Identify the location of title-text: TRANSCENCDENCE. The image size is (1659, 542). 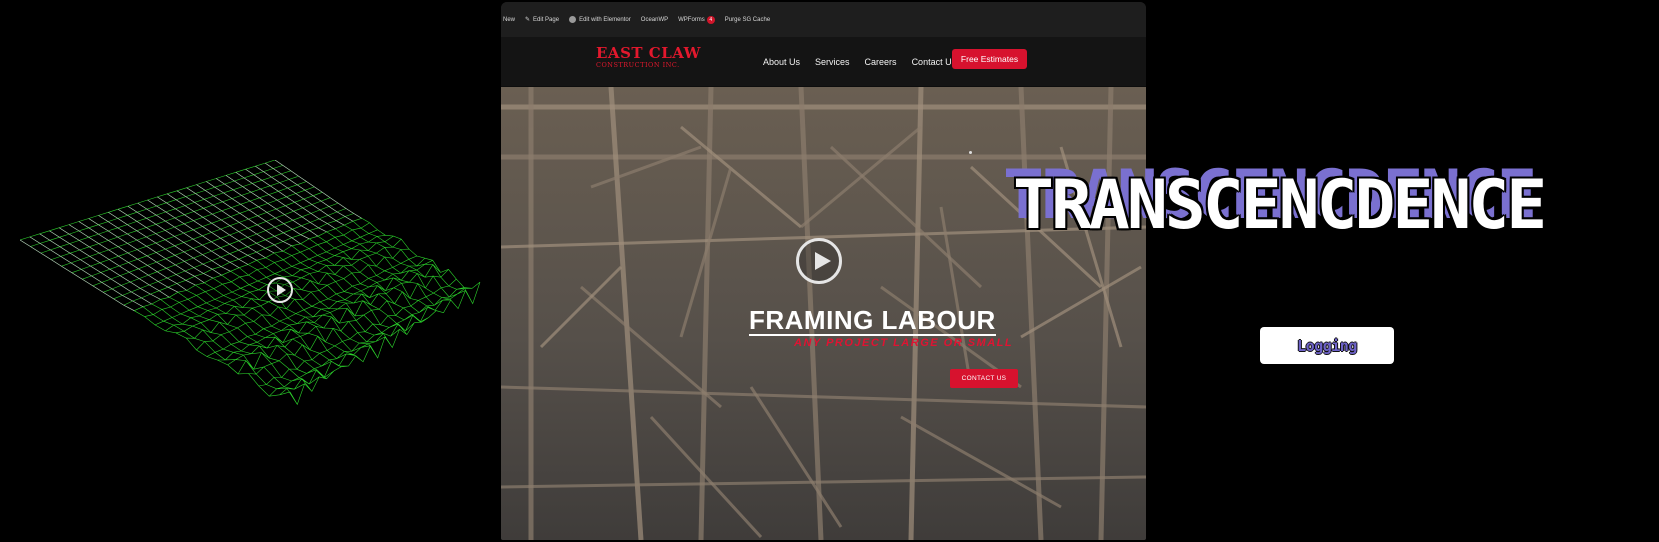
(1280, 205).